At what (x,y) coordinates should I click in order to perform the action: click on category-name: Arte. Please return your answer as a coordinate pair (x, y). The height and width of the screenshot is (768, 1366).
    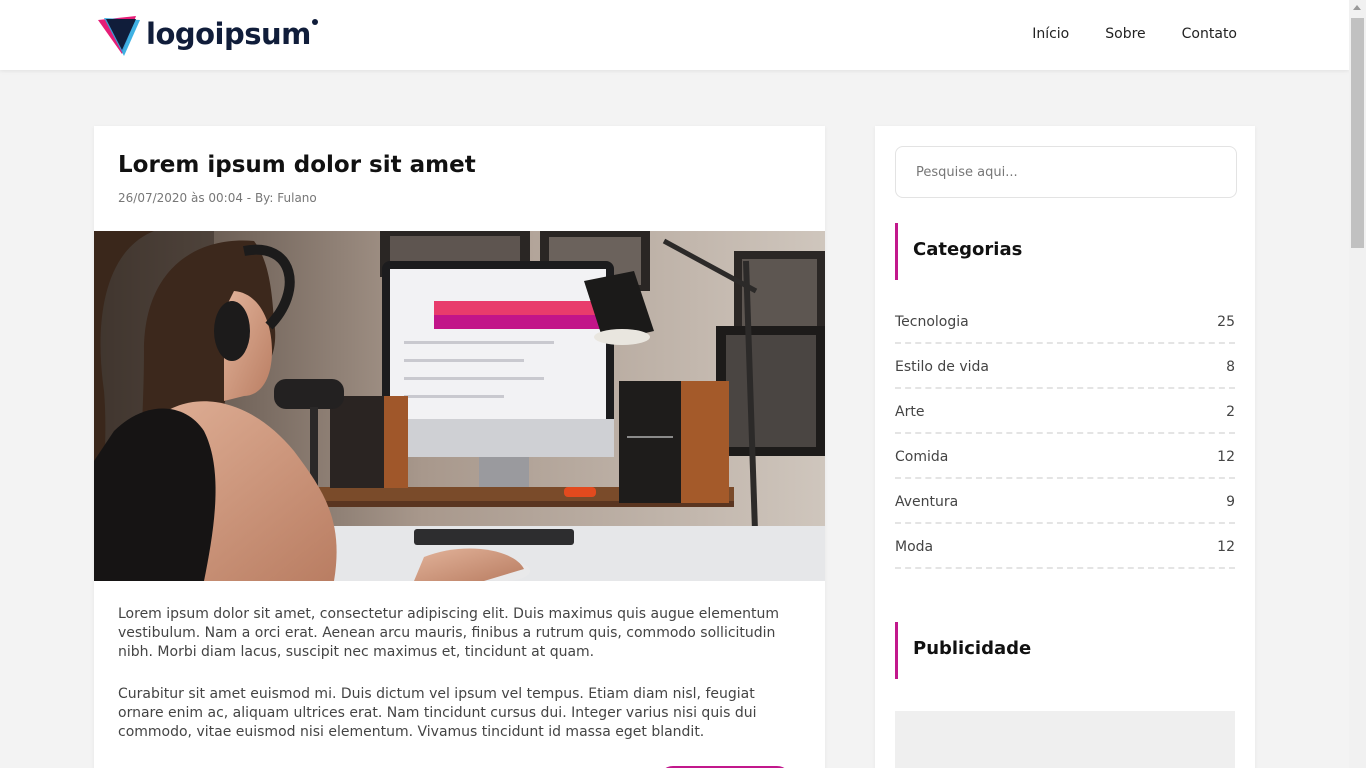
    Looking at the image, I should click on (910, 411).